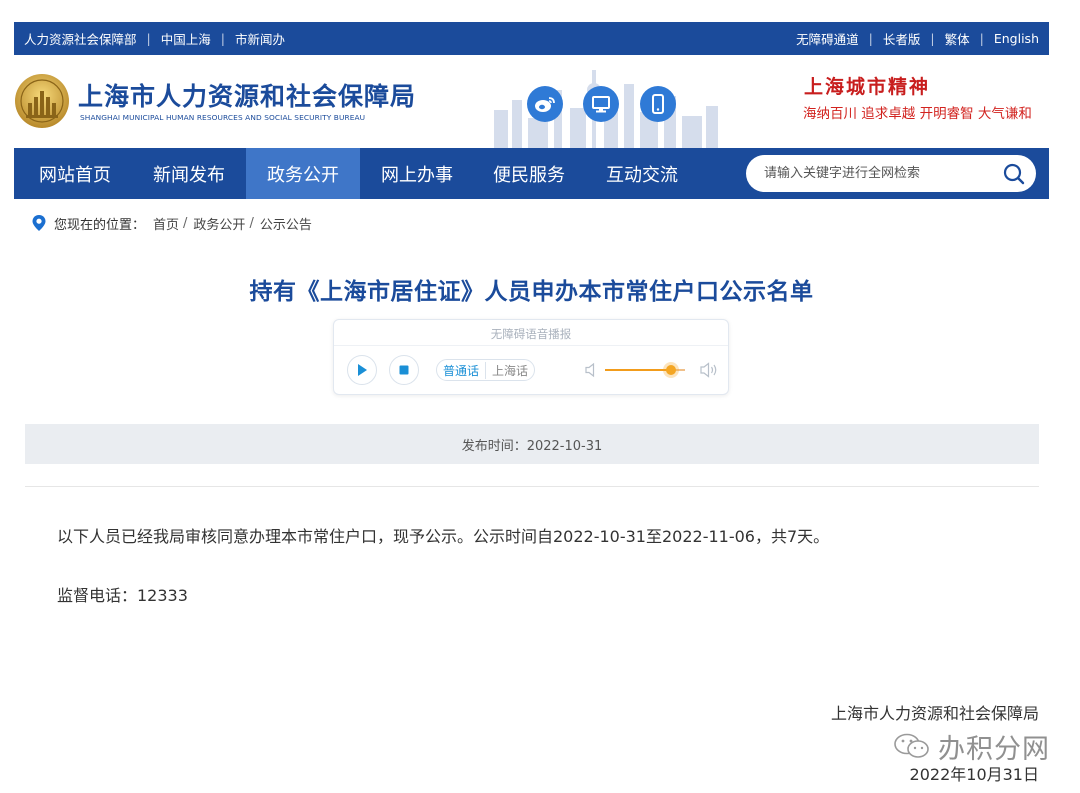 The width and height of the screenshot is (1080, 793). Describe the element at coordinates (827, 38) in the screenshot. I see `link-accessibility: 无障碍通道` at that location.